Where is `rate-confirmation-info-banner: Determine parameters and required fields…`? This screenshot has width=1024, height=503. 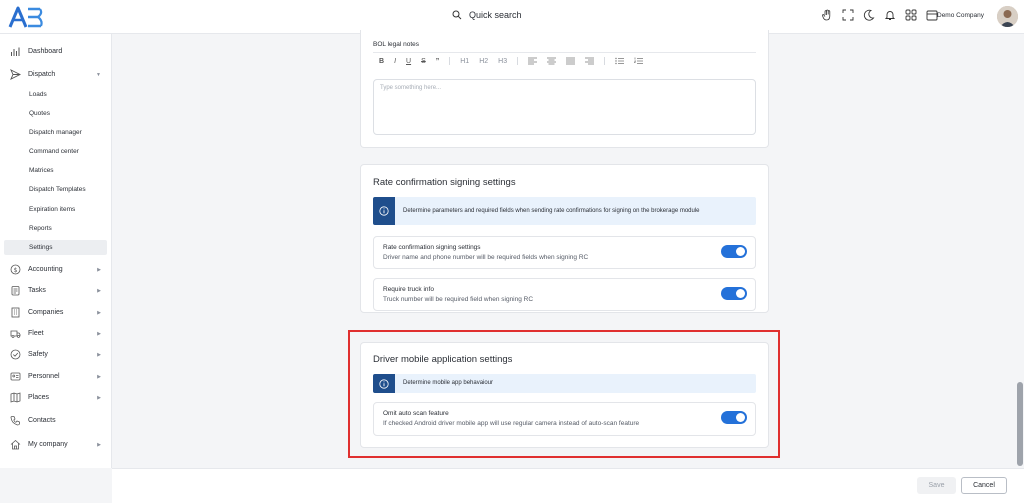
rate-confirmation-info-banner: Determine parameters and required fields… is located at coordinates (564, 211).